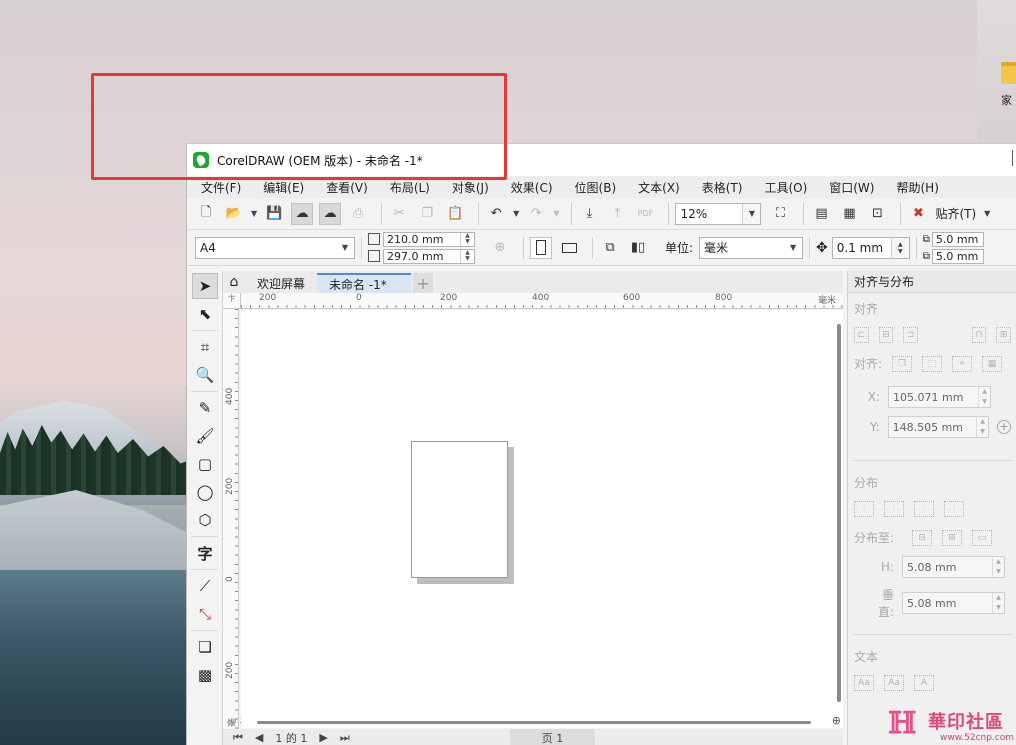 This screenshot has height=745, width=1016. What do you see at coordinates (455, 214) in the screenshot?
I see `paste-button: 📋` at bounding box center [455, 214].